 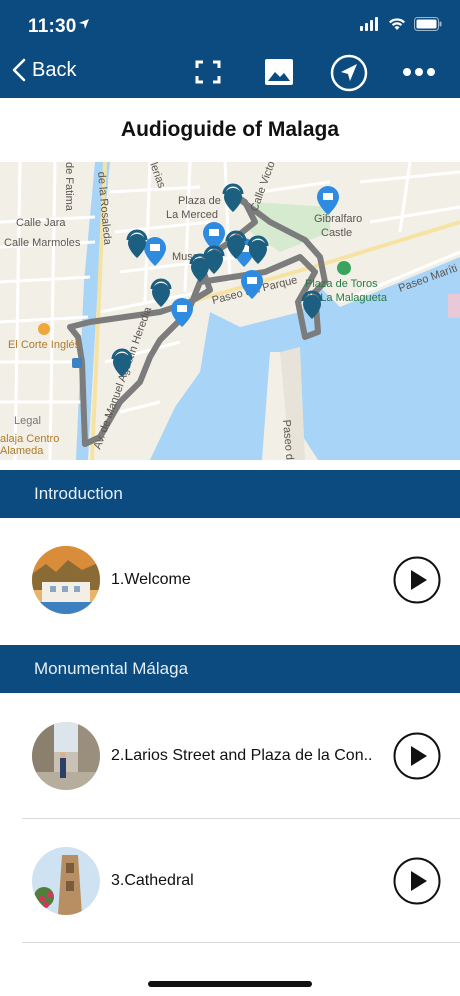 I want to click on parking-poi-icon, so click(x=77, y=363).